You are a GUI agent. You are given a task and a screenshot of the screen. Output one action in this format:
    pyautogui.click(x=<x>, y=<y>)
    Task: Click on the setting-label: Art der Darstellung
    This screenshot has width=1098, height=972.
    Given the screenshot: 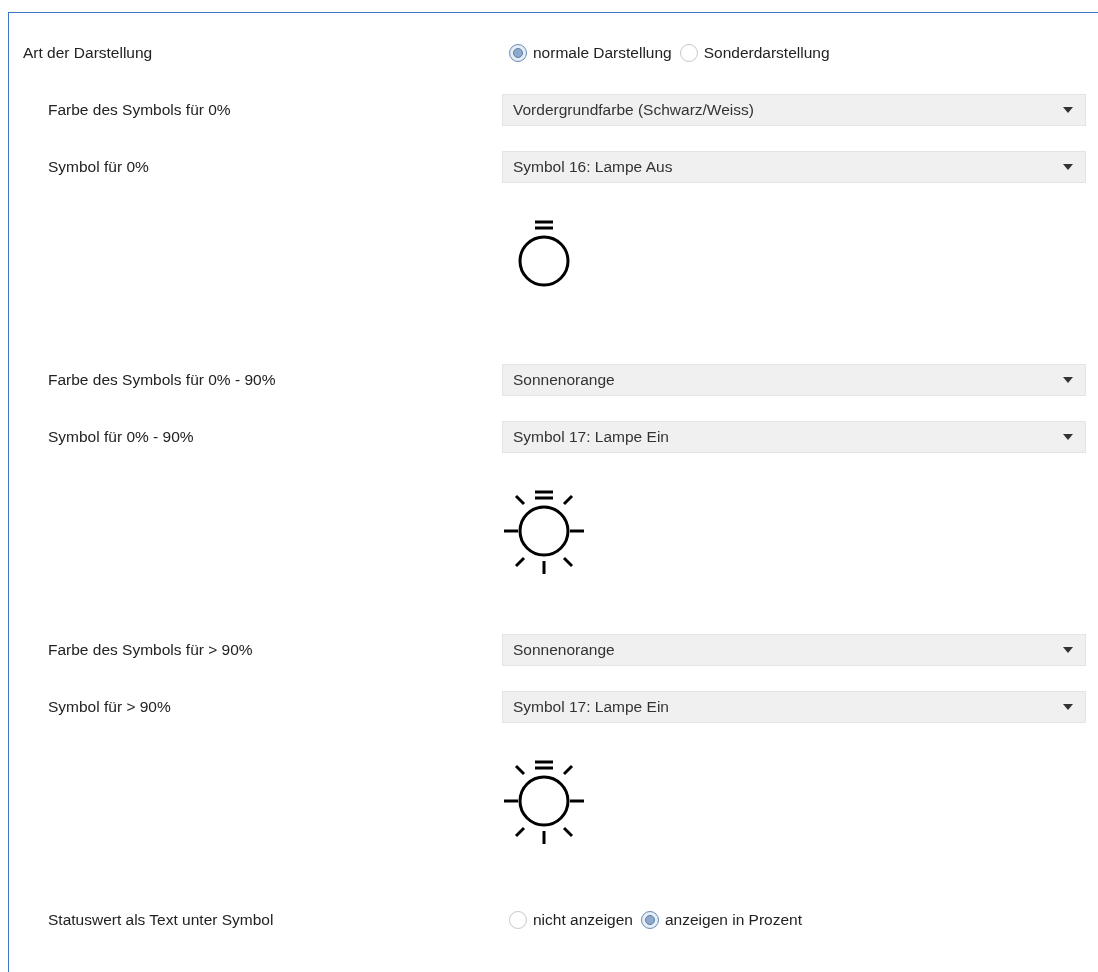 What is the action you would take?
    pyautogui.click(x=88, y=53)
    